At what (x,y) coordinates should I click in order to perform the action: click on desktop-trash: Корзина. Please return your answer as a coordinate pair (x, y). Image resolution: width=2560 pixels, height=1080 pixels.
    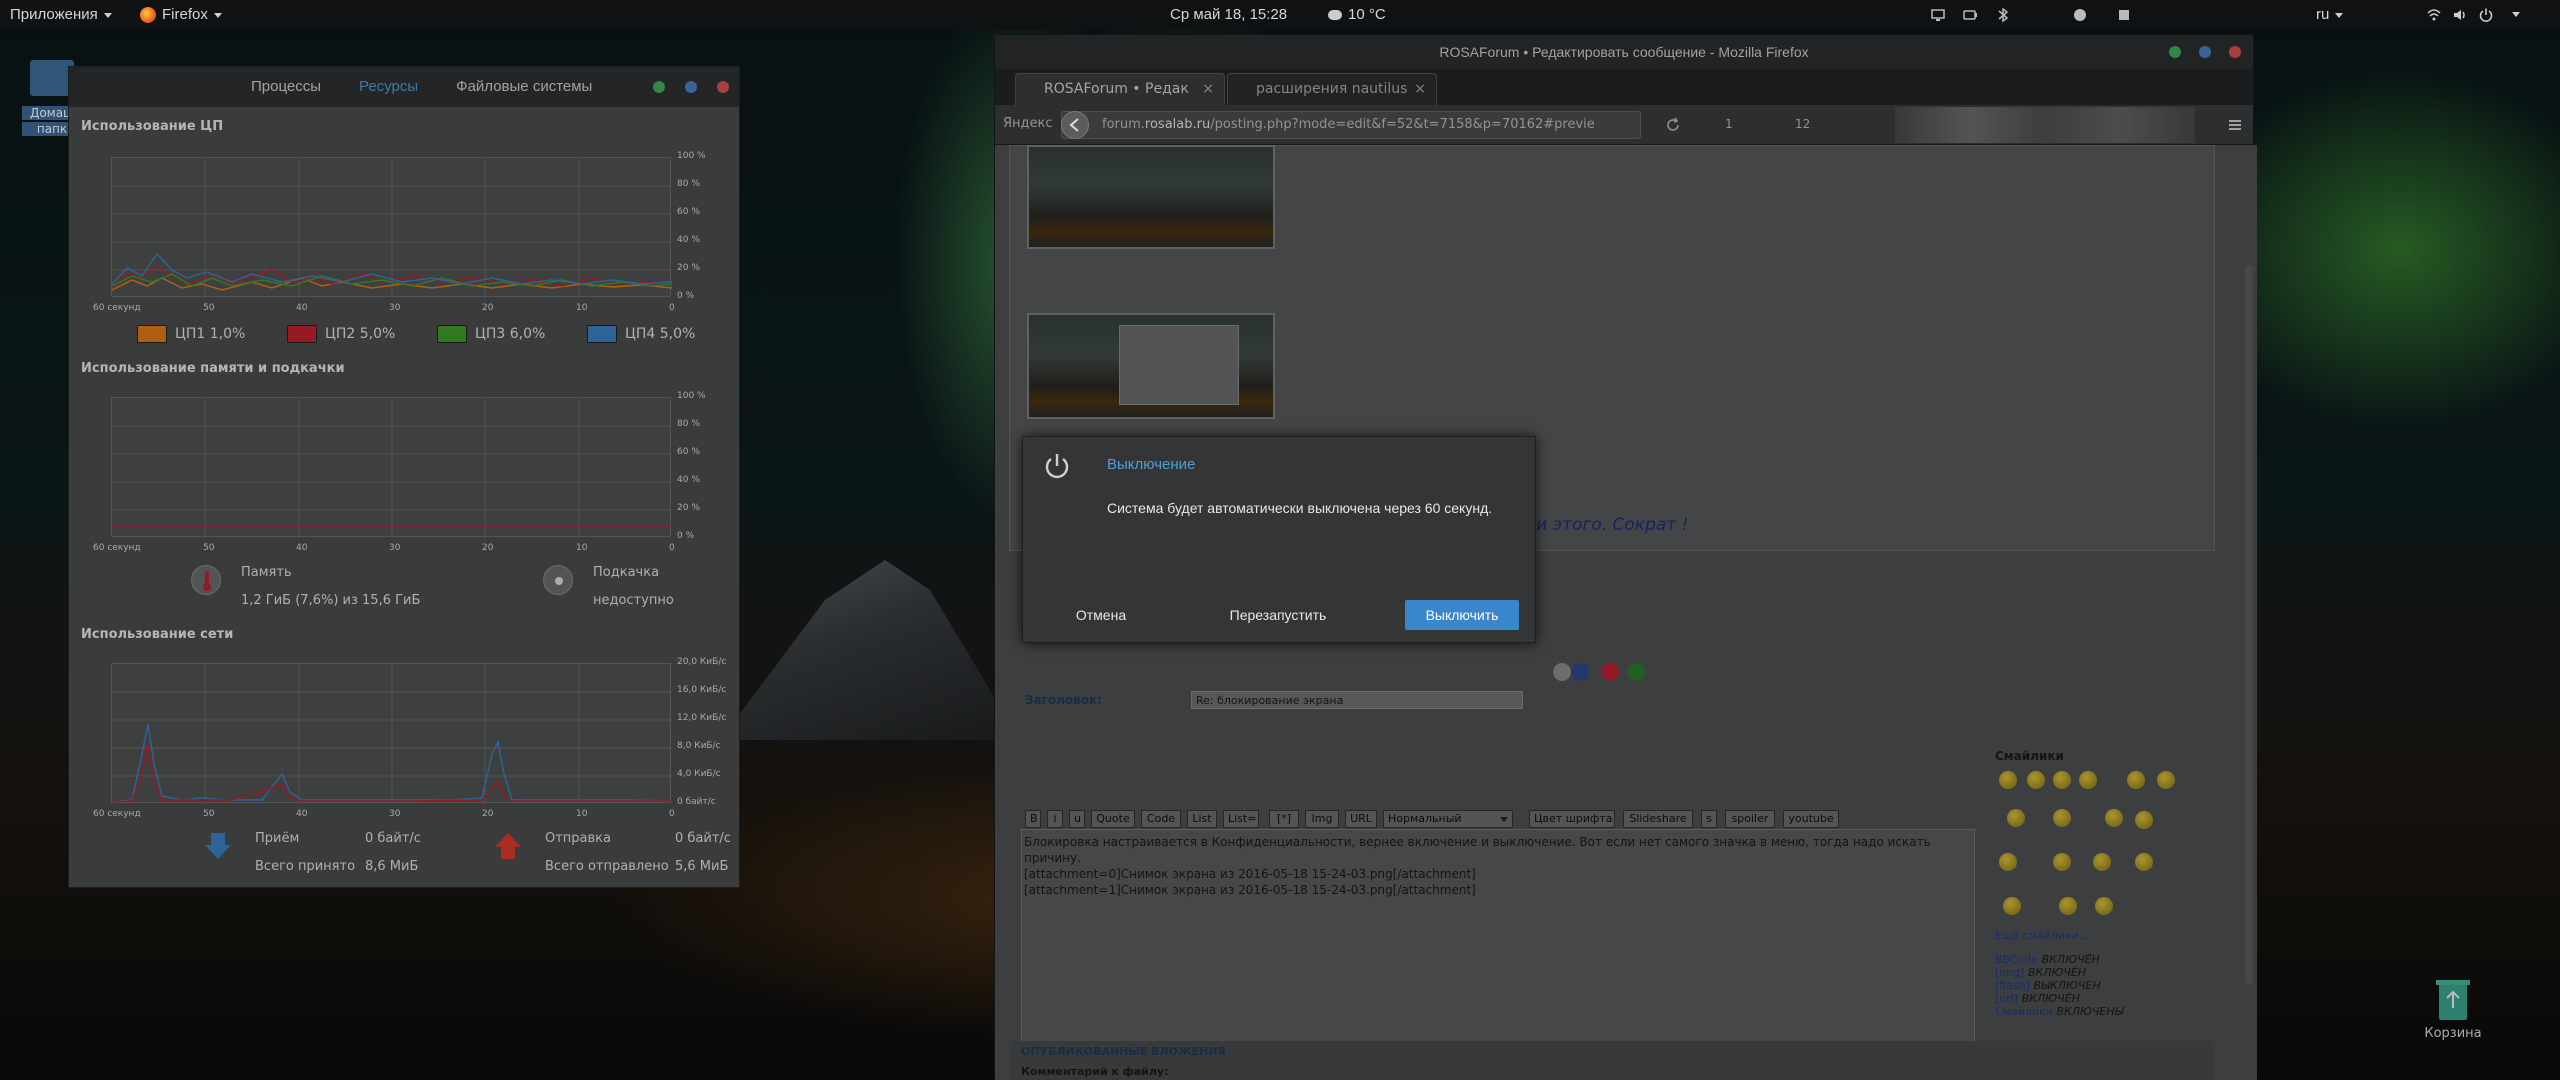
    Looking at the image, I should click on (2453, 1008).